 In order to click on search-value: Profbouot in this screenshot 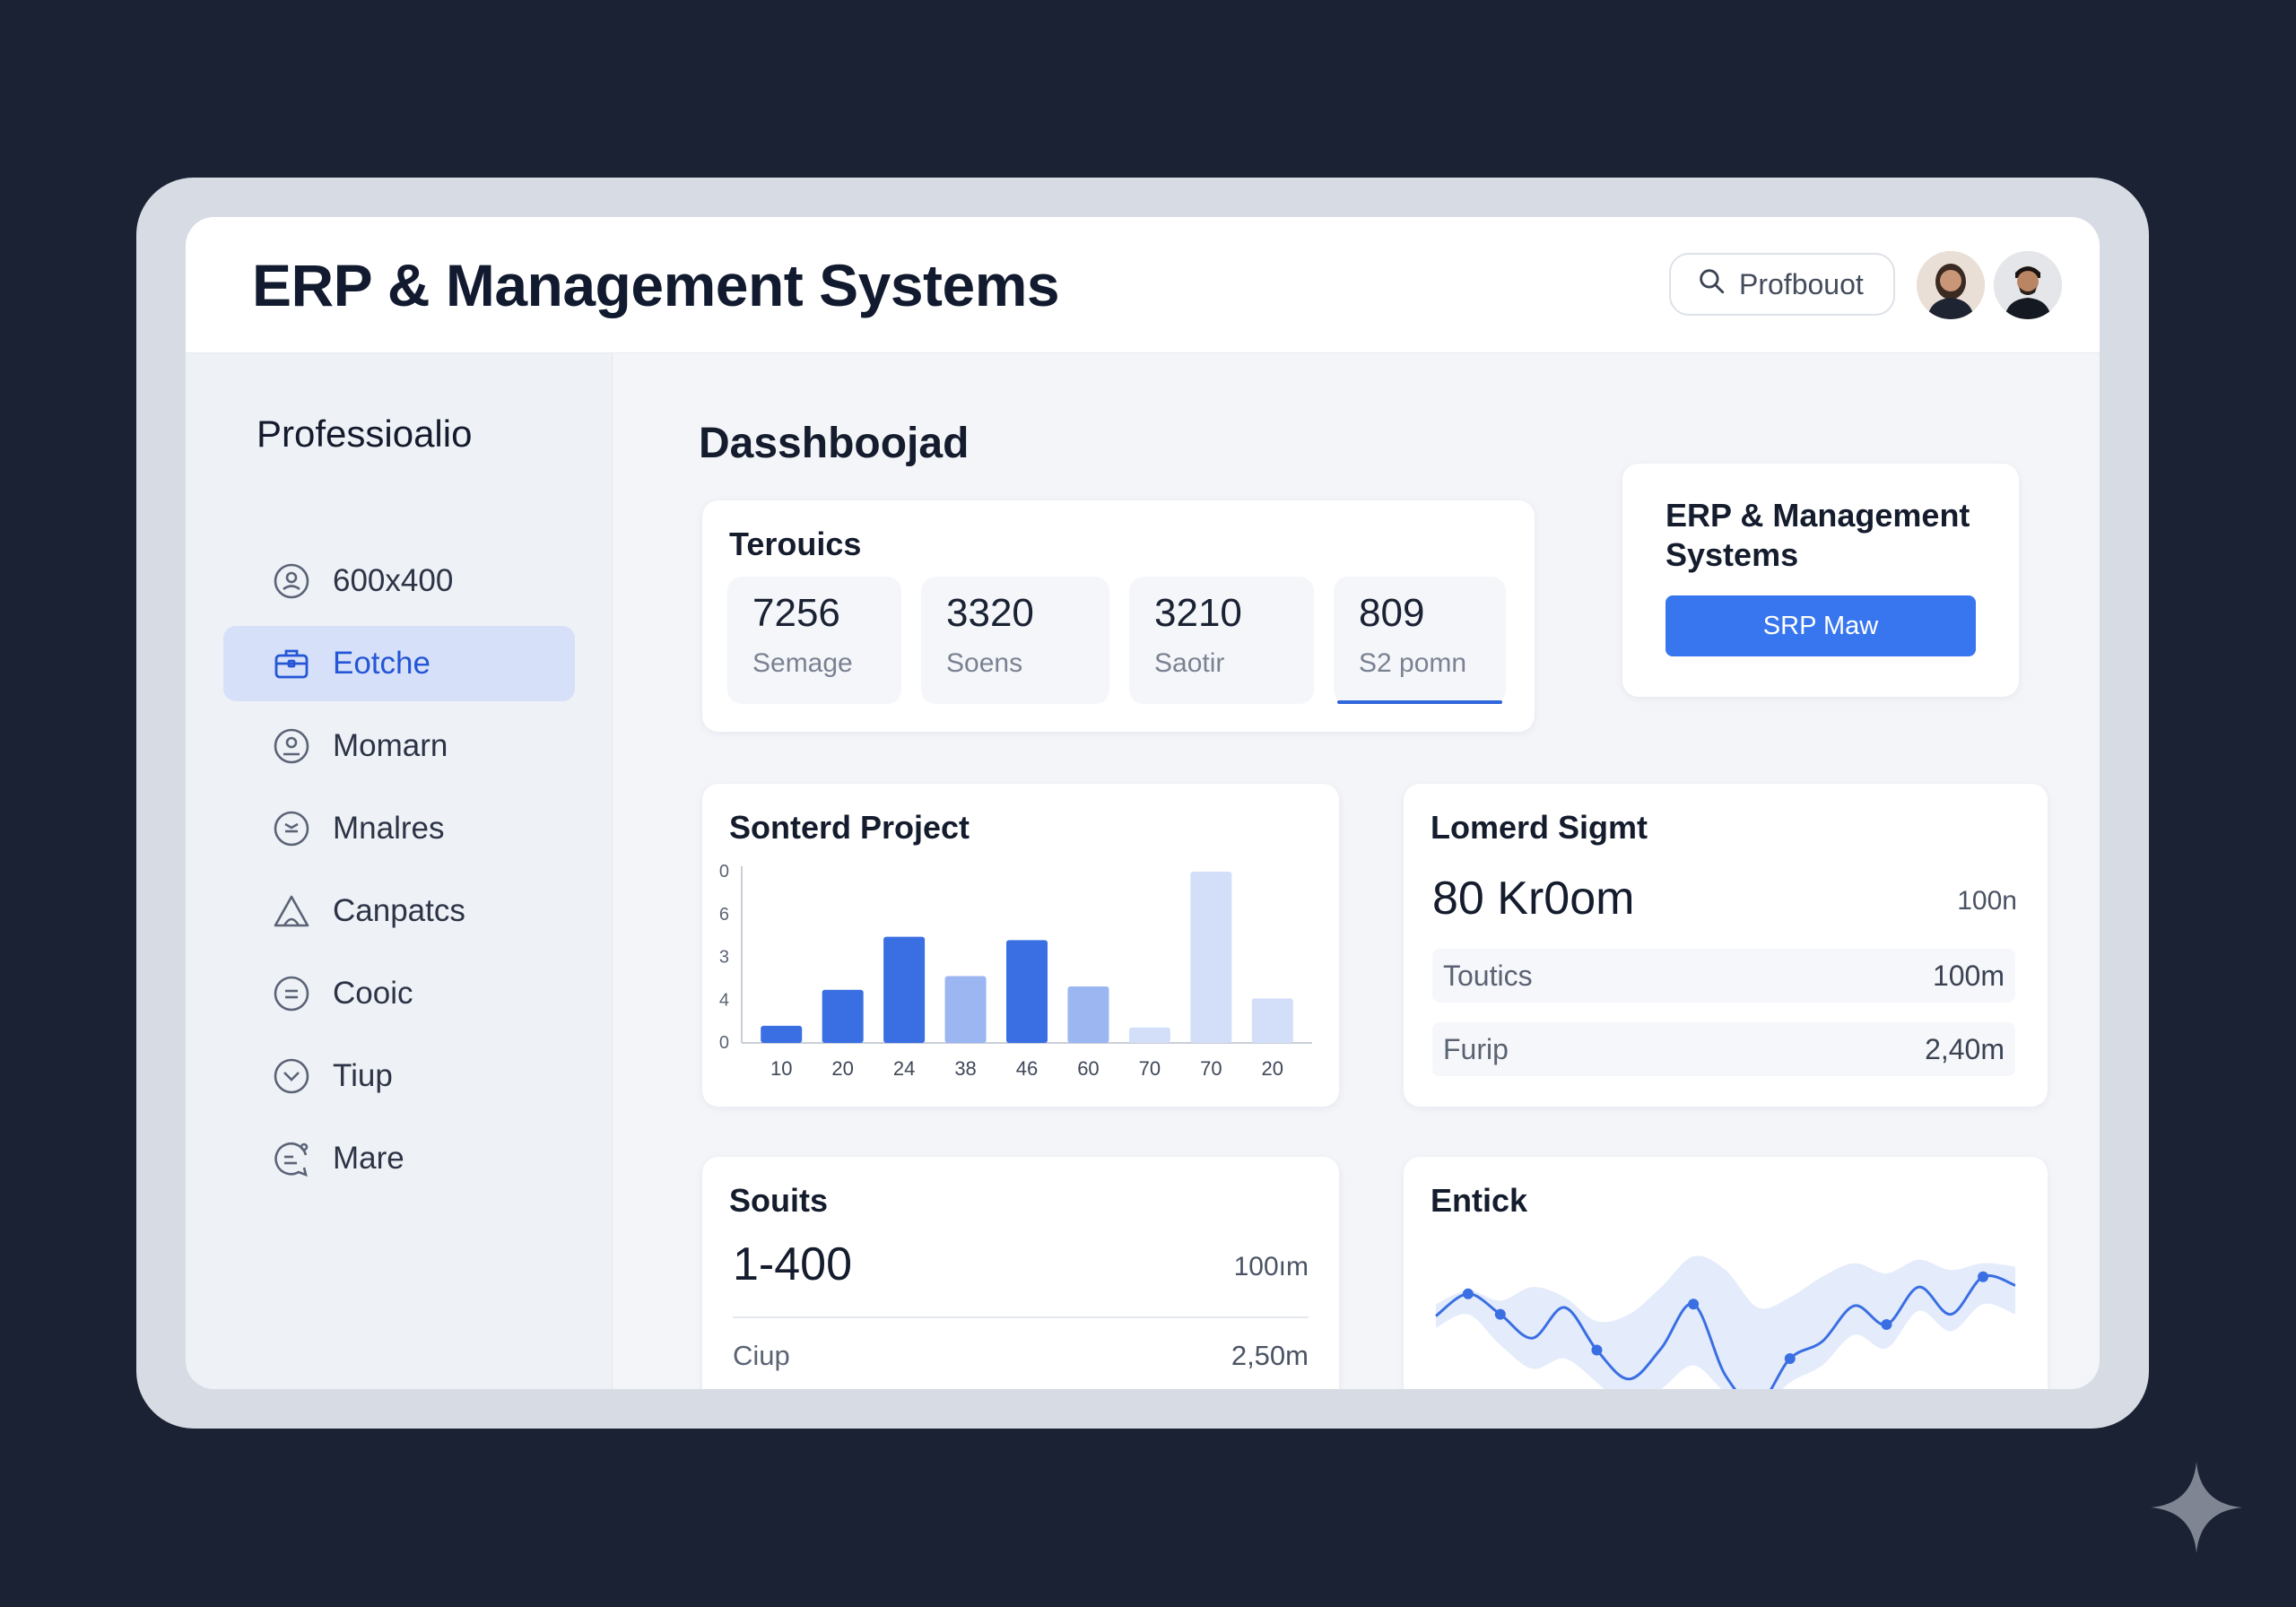, I will do `click(1801, 284)`.